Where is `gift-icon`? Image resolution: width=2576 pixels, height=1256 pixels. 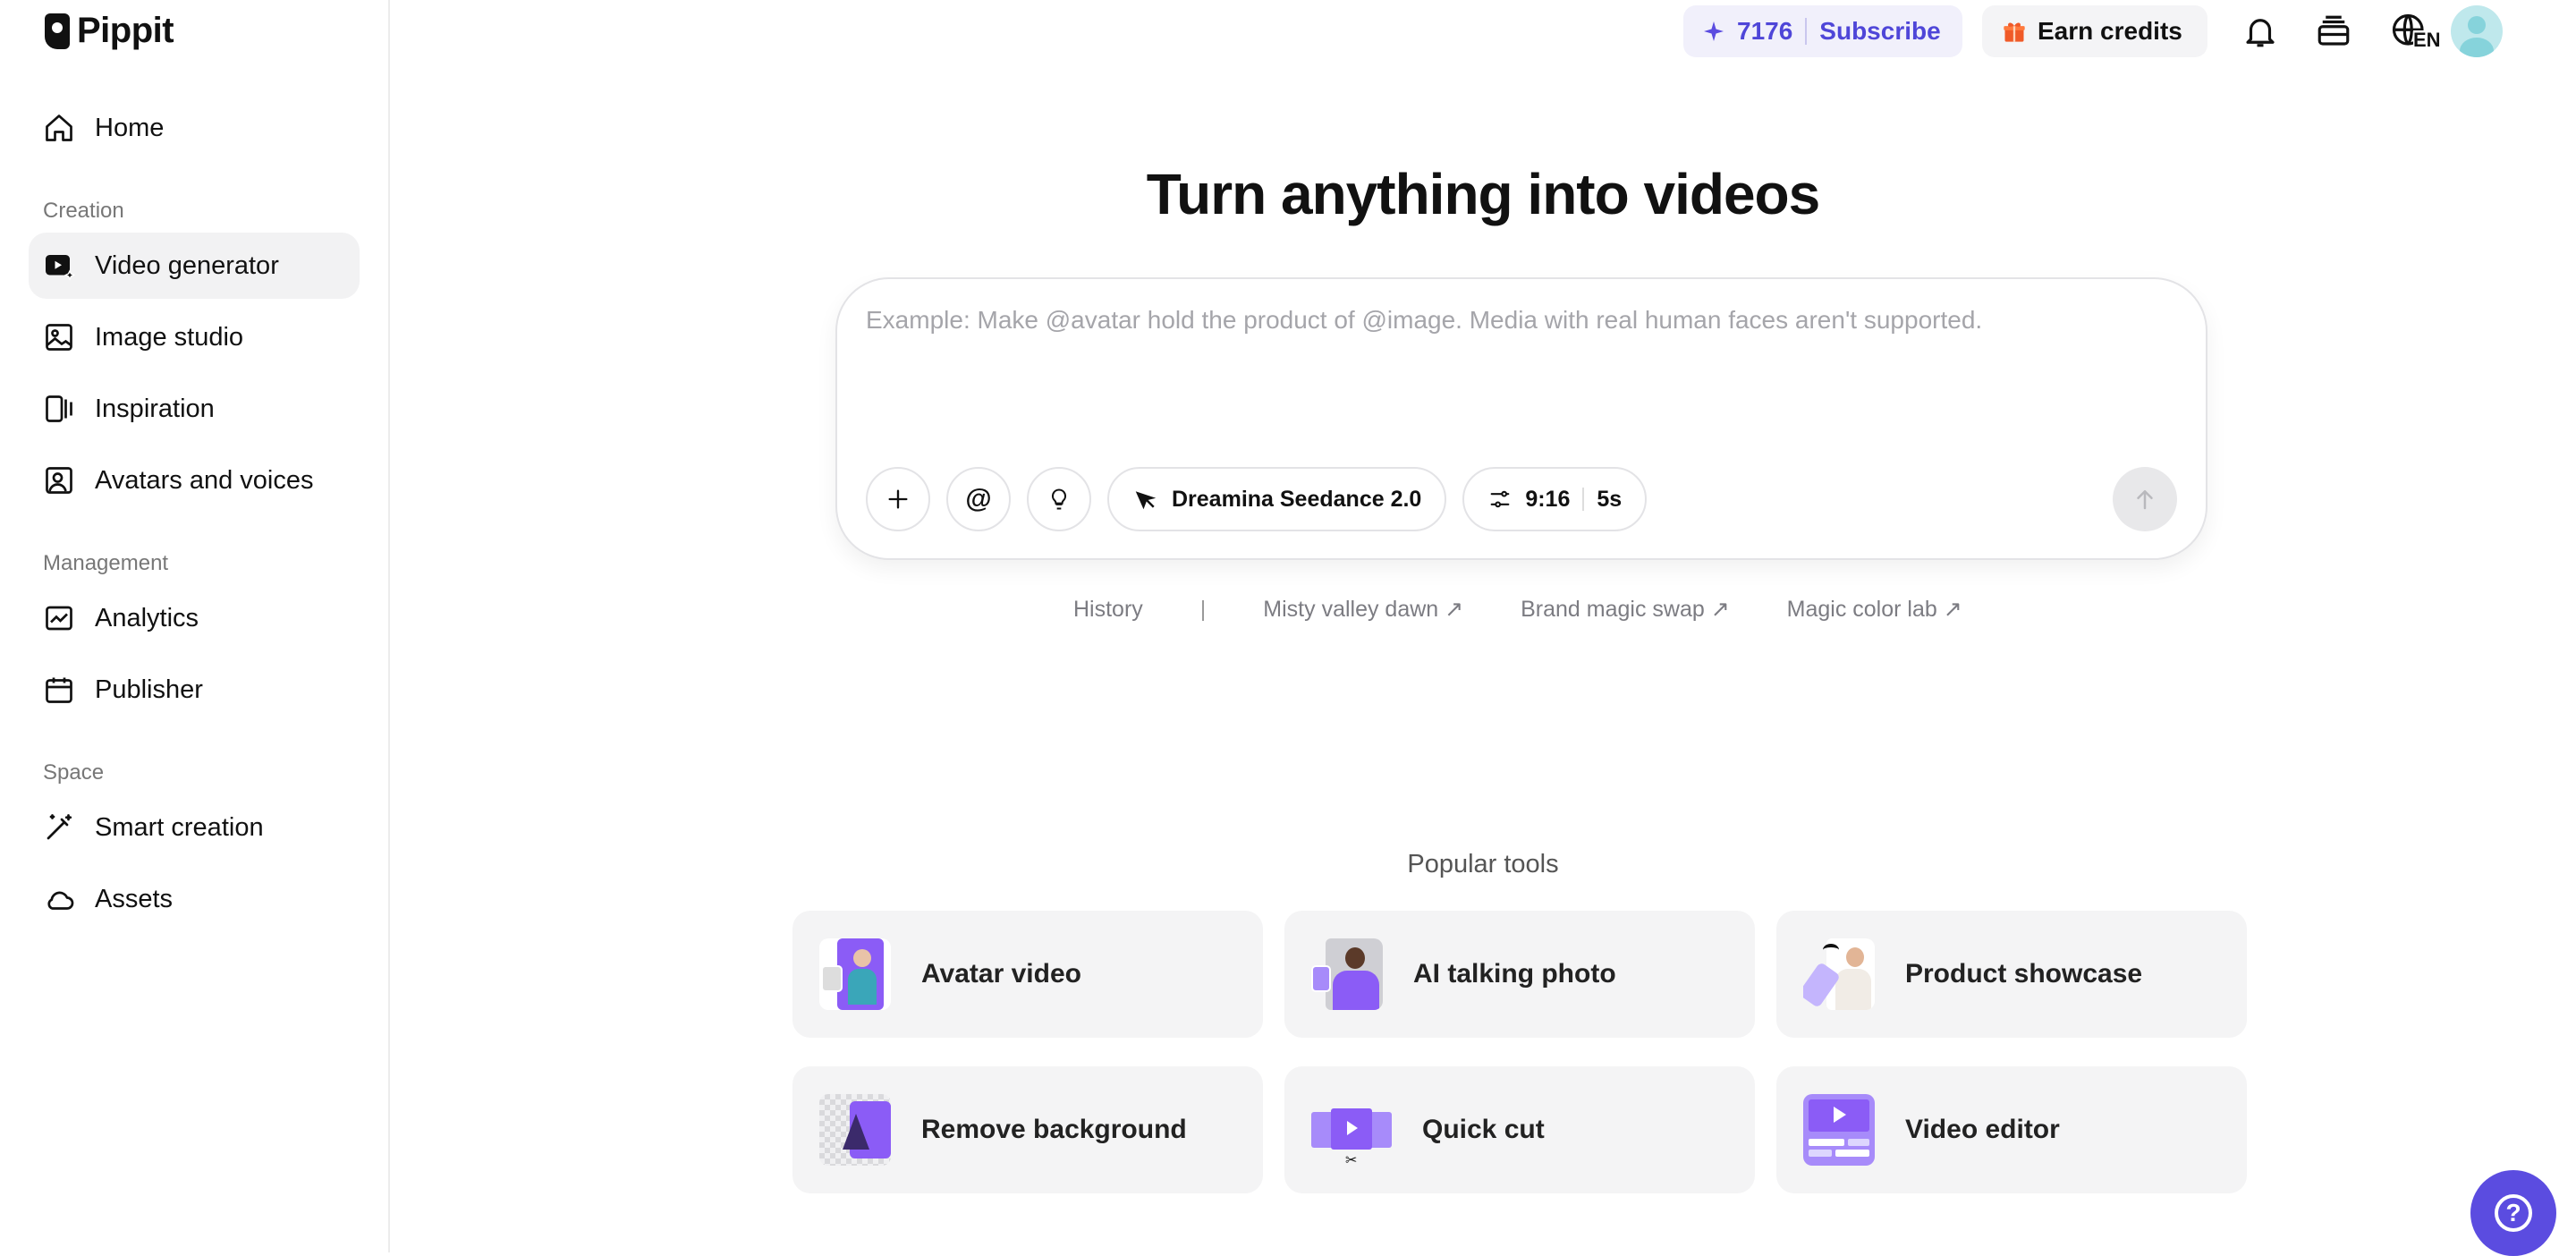
gift-icon is located at coordinates (2014, 32).